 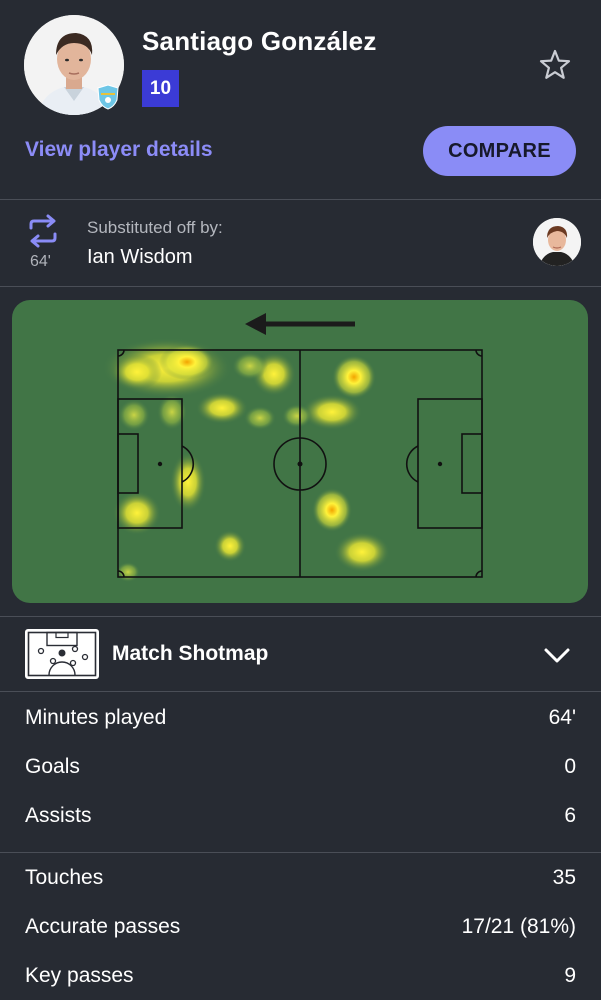 I want to click on substitute-player-name: Ian Wisdom, so click(x=140, y=257).